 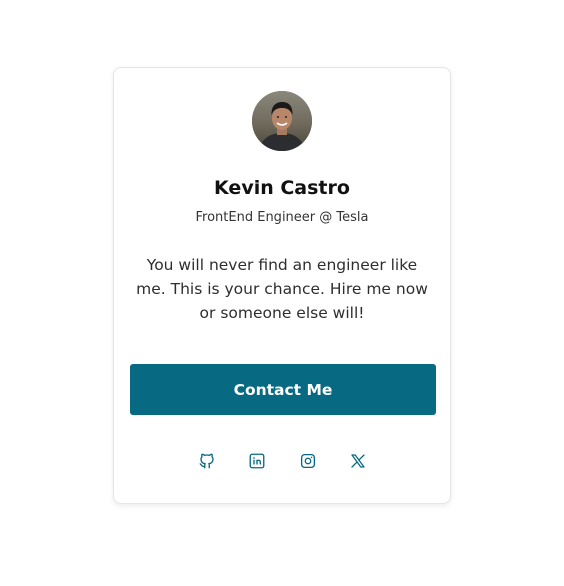 I want to click on contact-me-button: Contact Me, so click(x=283, y=389).